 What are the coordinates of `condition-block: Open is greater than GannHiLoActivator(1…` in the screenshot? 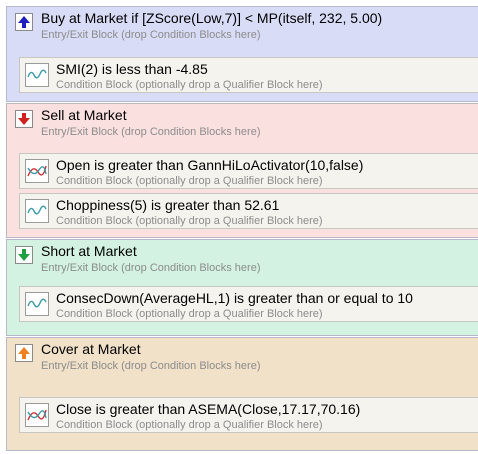 It's located at (248, 171).